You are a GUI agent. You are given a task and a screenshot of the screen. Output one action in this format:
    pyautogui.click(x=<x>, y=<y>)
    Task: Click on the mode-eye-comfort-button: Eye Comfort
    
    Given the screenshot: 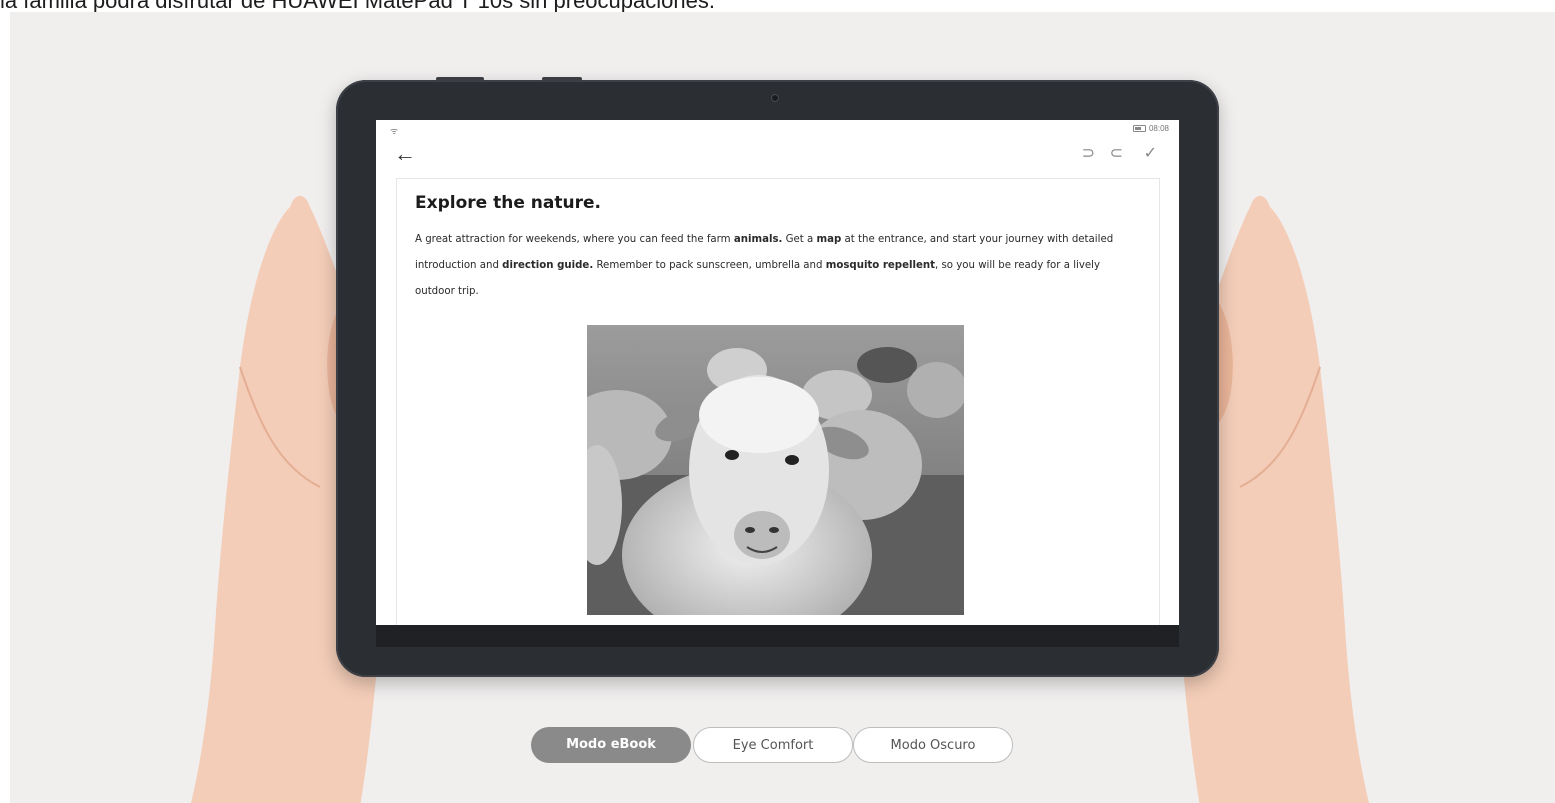 What is the action you would take?
    pyautogui.click(x=773, y=745)
    